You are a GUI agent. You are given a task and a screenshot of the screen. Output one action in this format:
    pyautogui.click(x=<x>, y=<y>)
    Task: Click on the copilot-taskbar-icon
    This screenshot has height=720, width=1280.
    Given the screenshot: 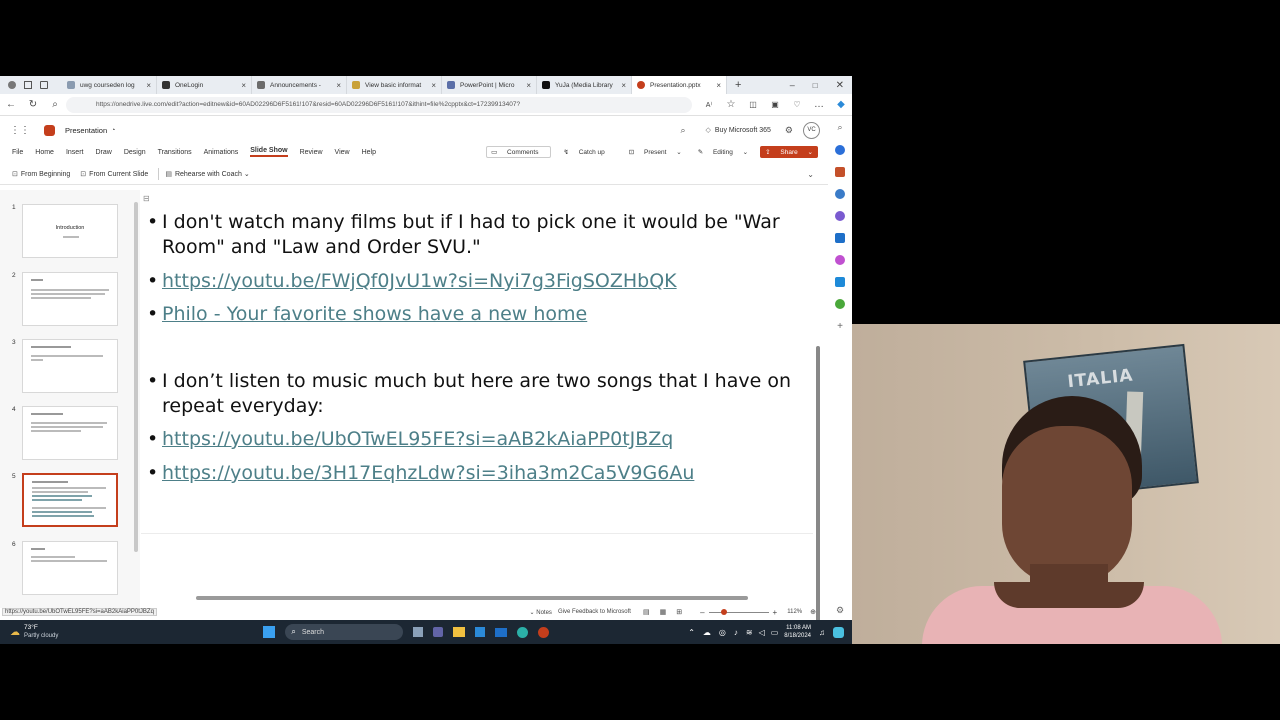 What is the action you would take?
    pyautogui.click(x=838, y=632)
    